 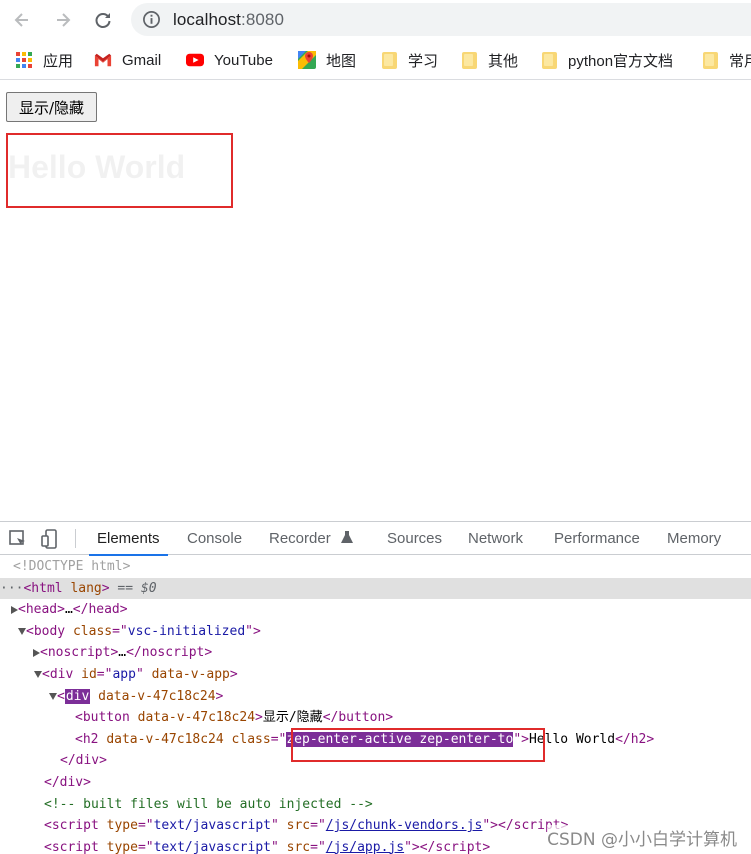 I want to click on bookmark-label: YouTube, so click(x=243, y=60).